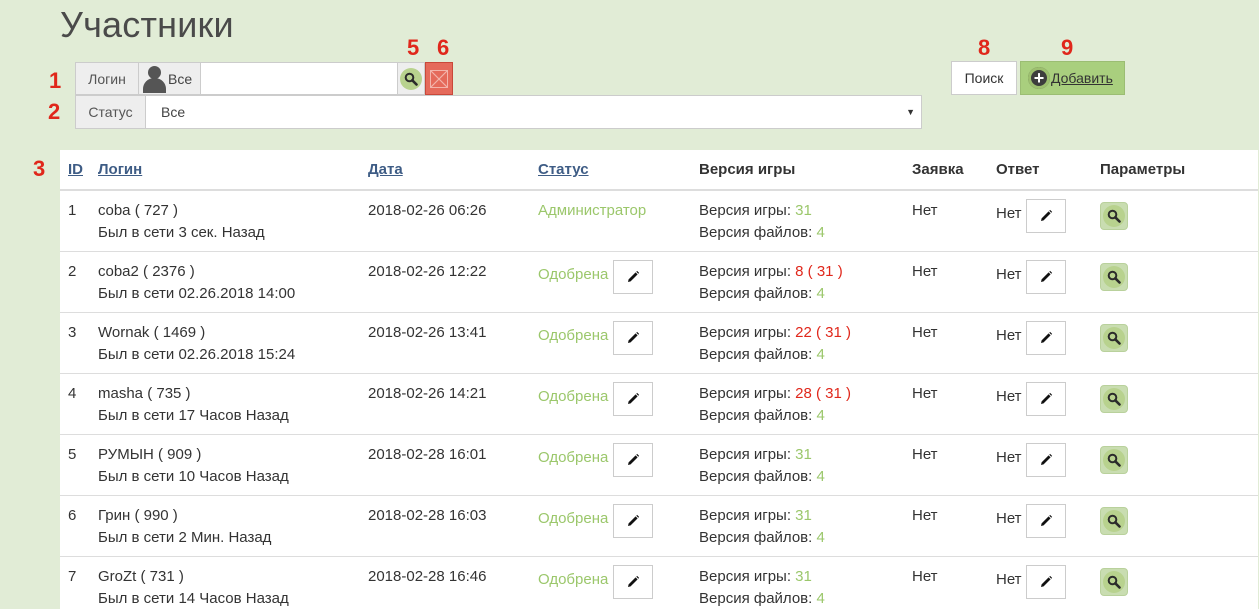  I want to click on row-id: 5, so click(79, 465).